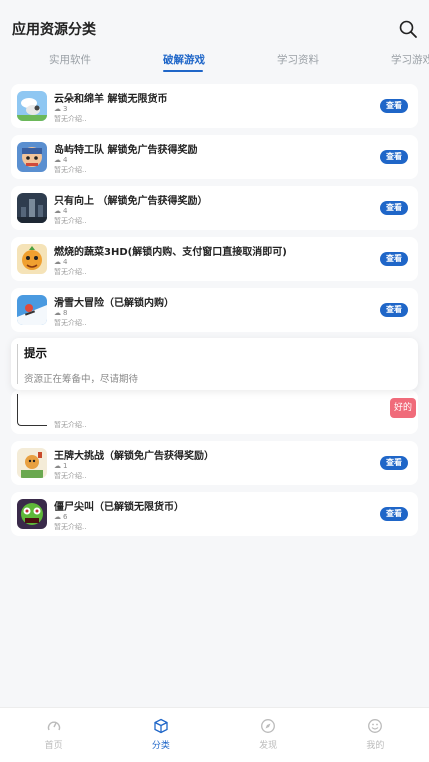 This screenshot has height=762, width=429. What do you see at coordinates (111, 99) in the screenshot?
I see `item-name: 云朵和绵羊 解锁无限货币` at bounding box center [111, 99].